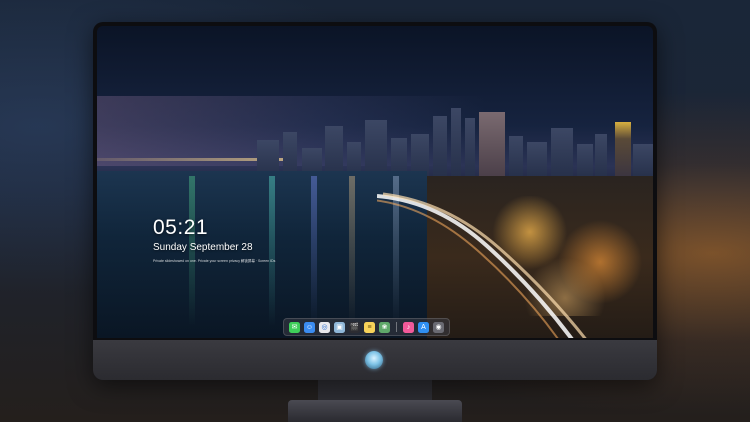 The image size is (750, 422). I want to click on camera-icon: ◉, so click(438, 327).